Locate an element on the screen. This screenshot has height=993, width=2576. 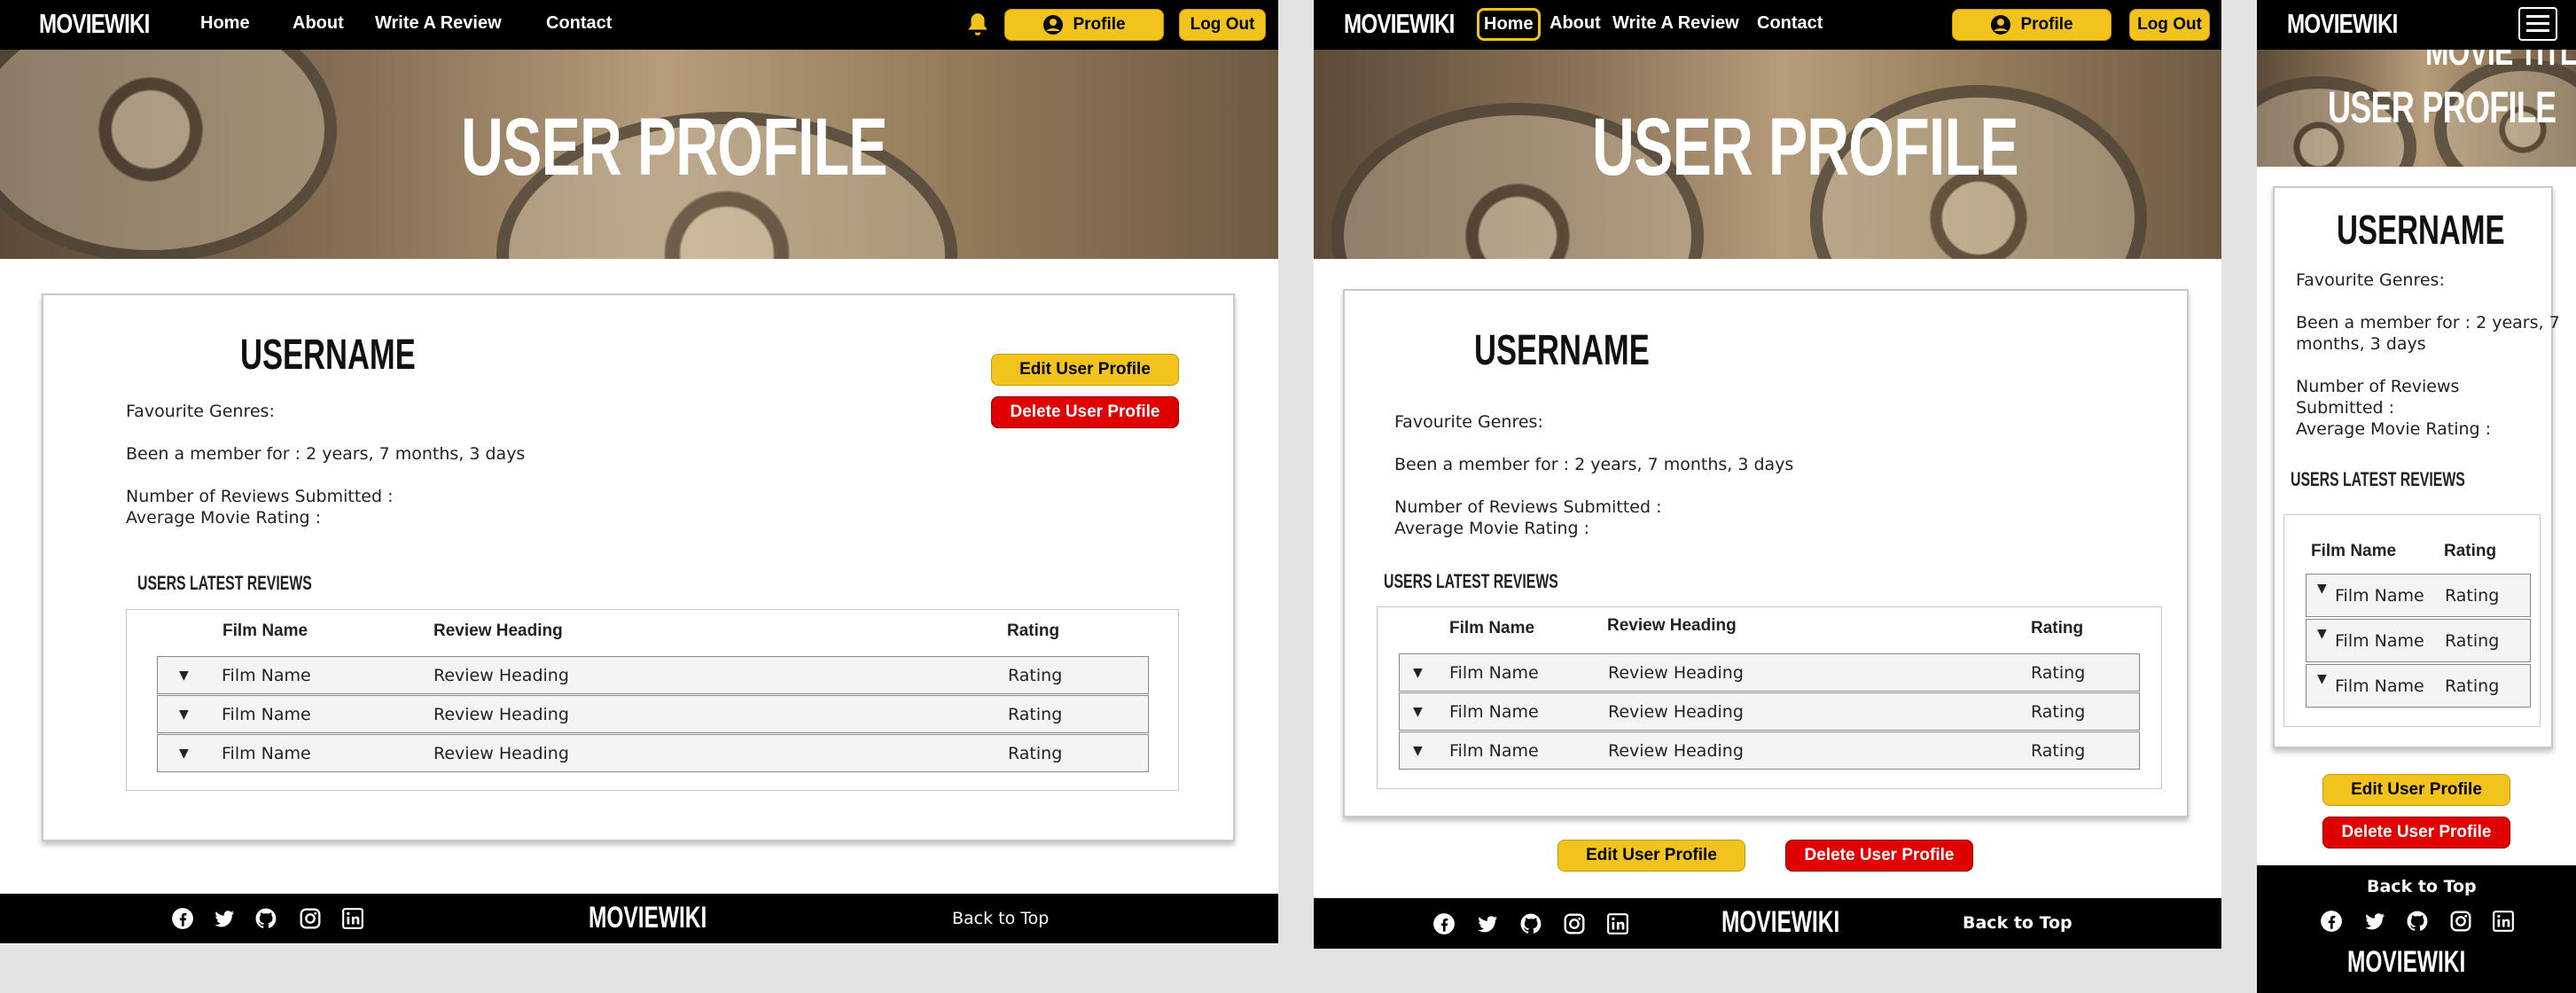
page-title: USER PROFILE is located at coordinates (674, 147).